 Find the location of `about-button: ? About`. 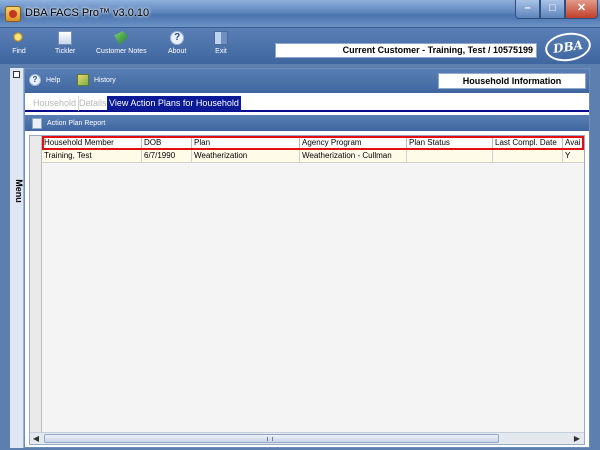

about-button: ? About is located at coordinates (177, 43).